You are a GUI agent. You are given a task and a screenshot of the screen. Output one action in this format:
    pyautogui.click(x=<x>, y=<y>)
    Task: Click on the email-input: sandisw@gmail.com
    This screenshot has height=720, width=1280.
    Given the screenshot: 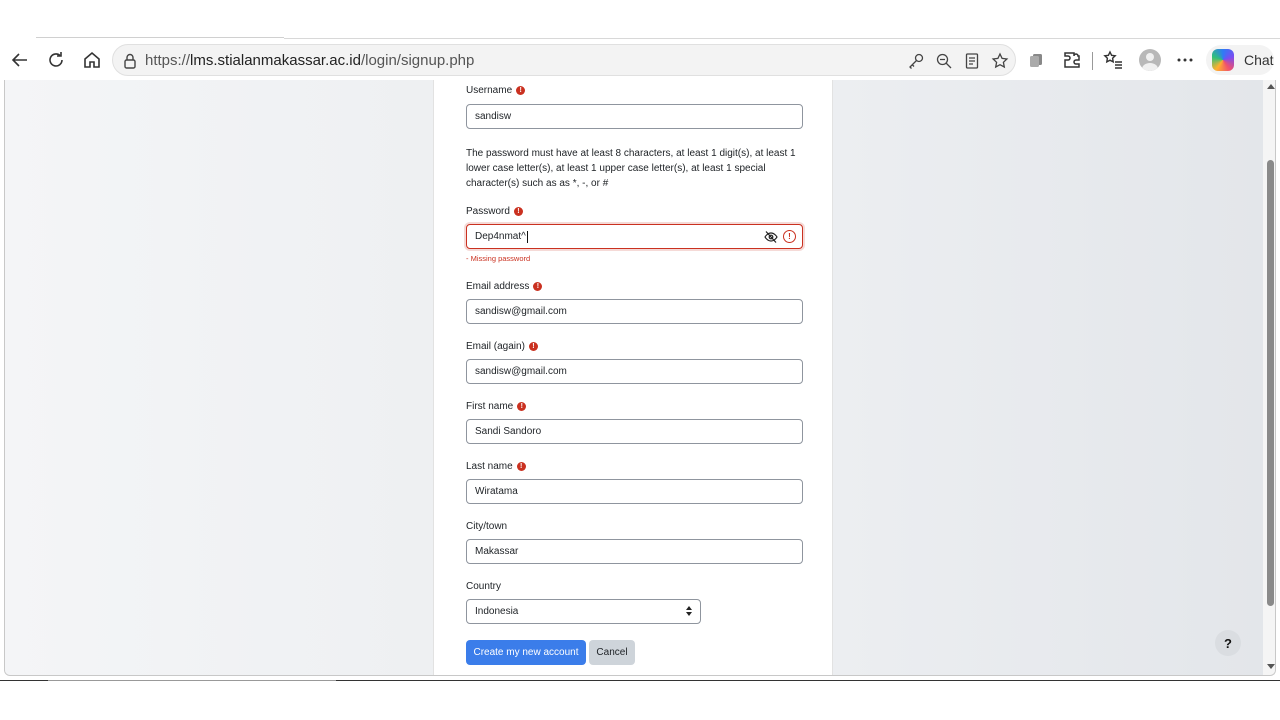 What is the action you would take?
    pyautogui.click(x=634, y=311)
    